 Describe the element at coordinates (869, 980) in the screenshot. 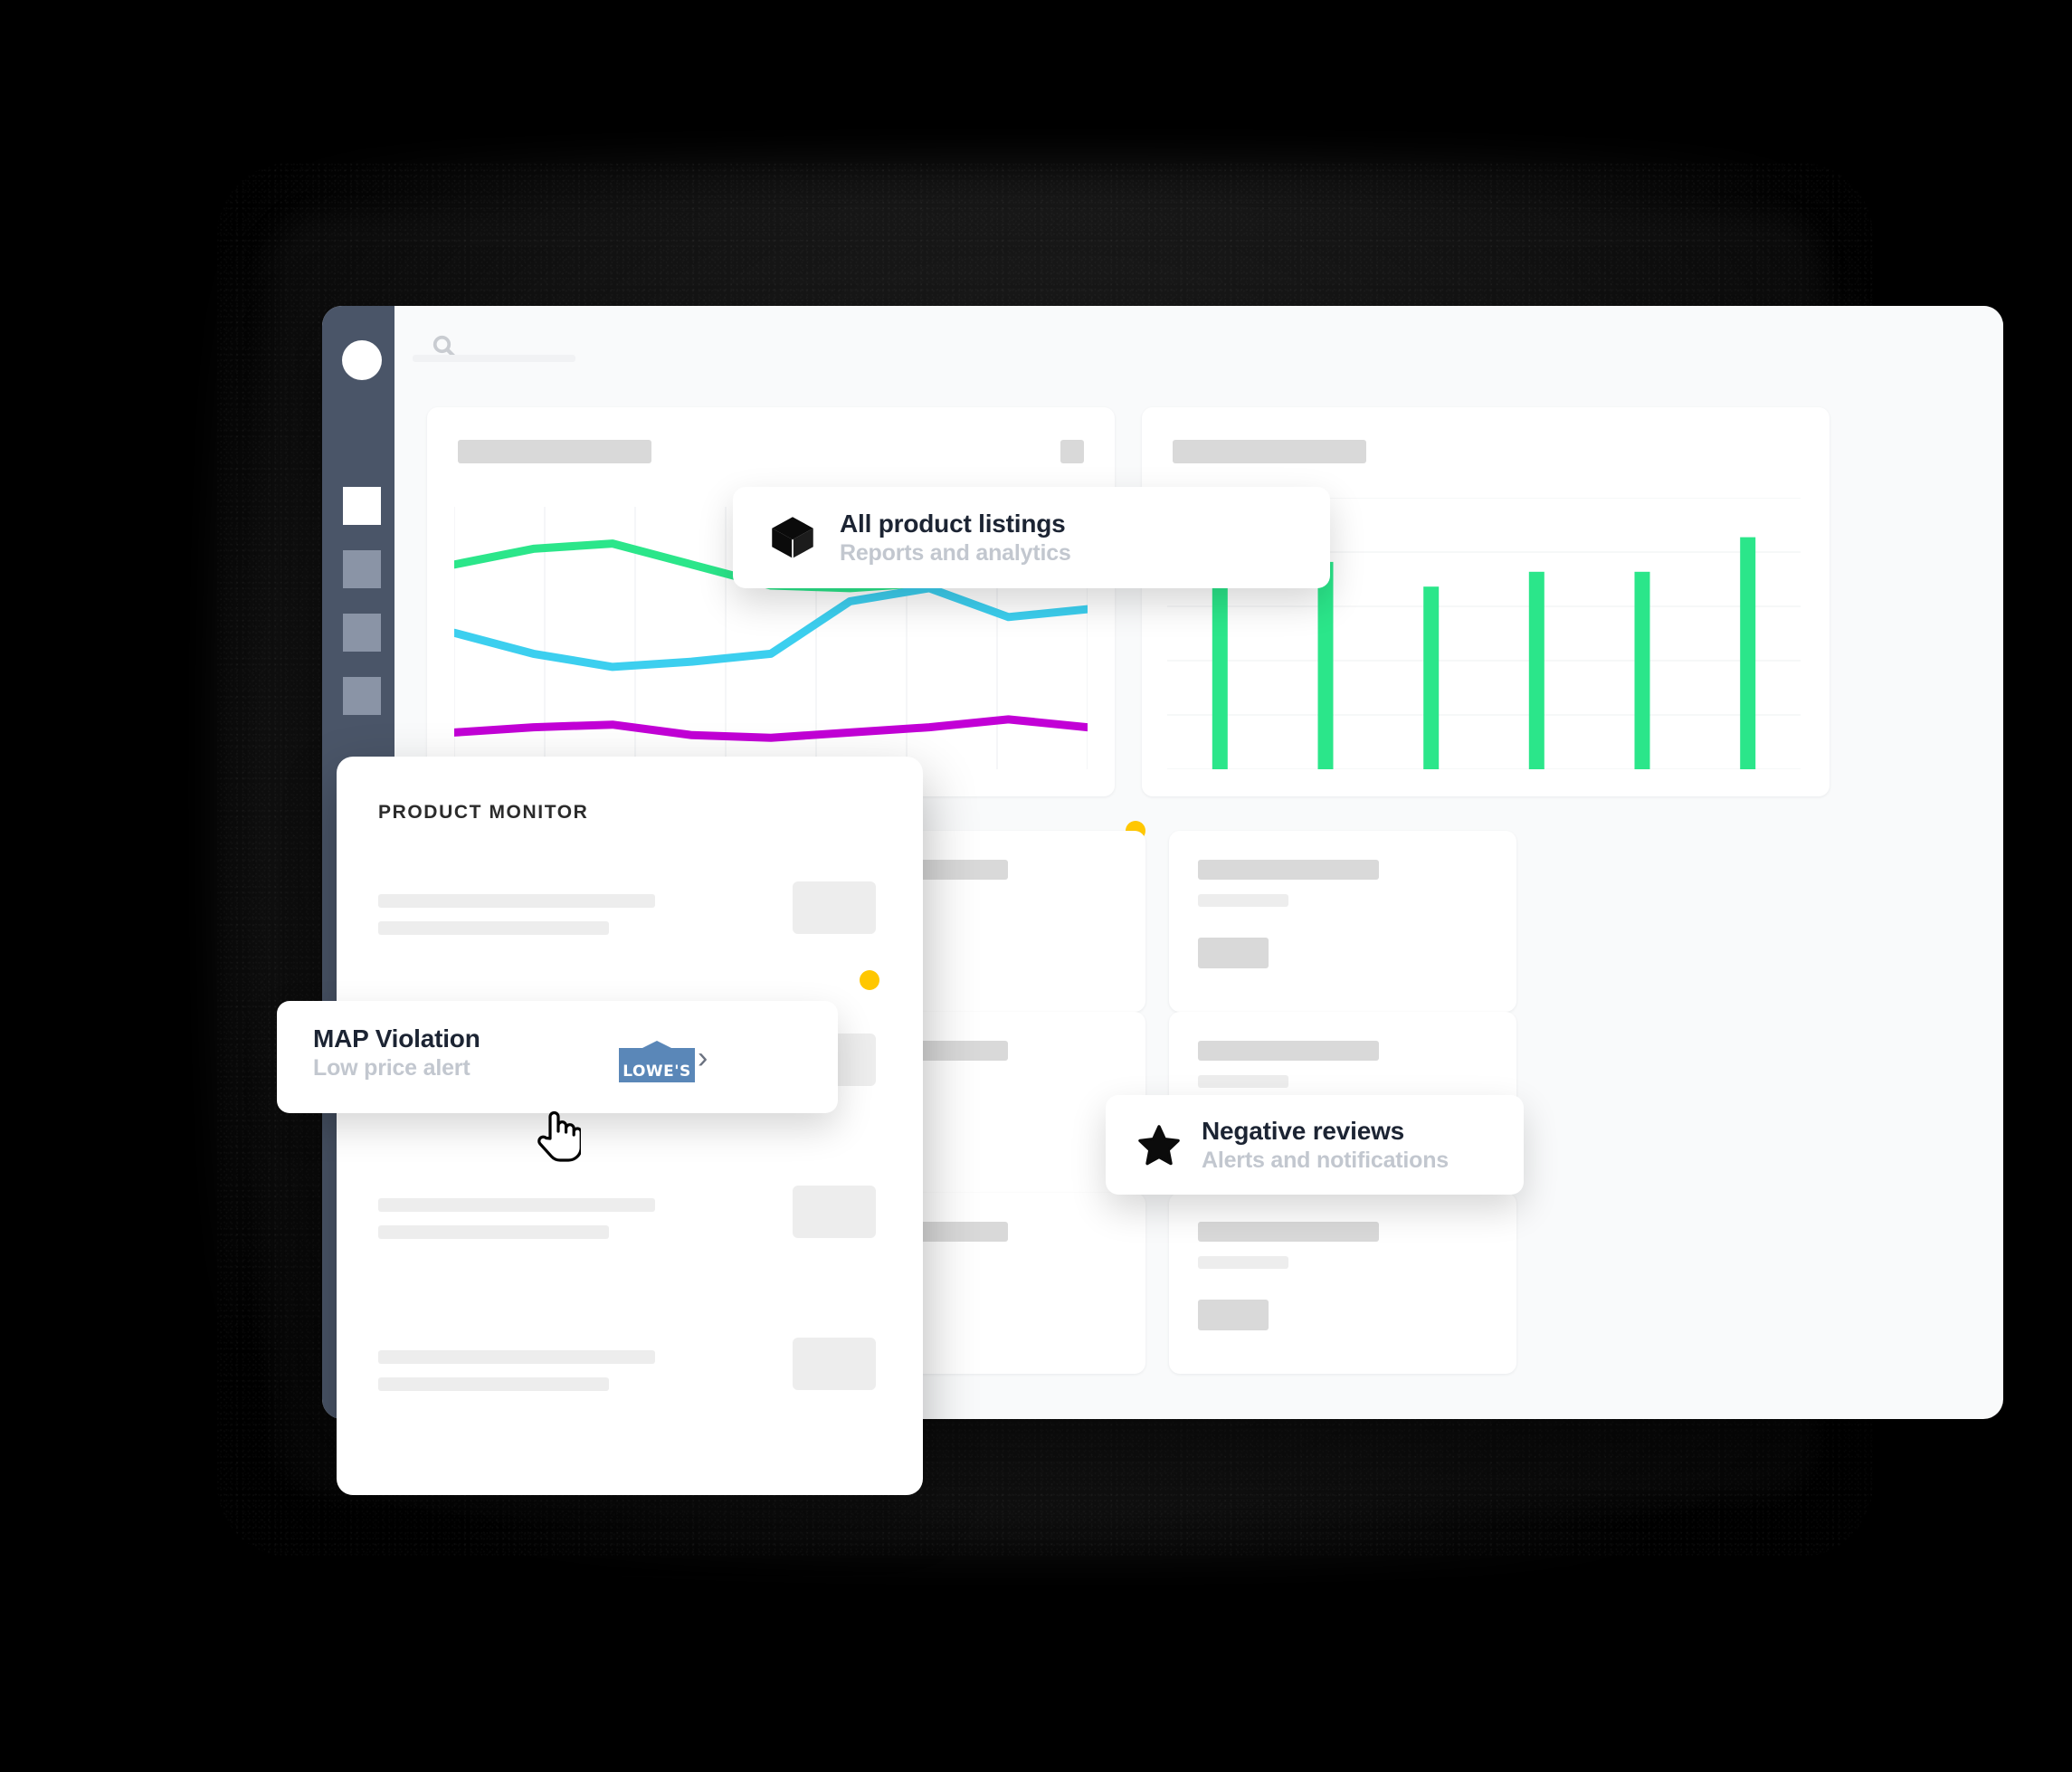

I see `map-violation-status-badge` at that location.